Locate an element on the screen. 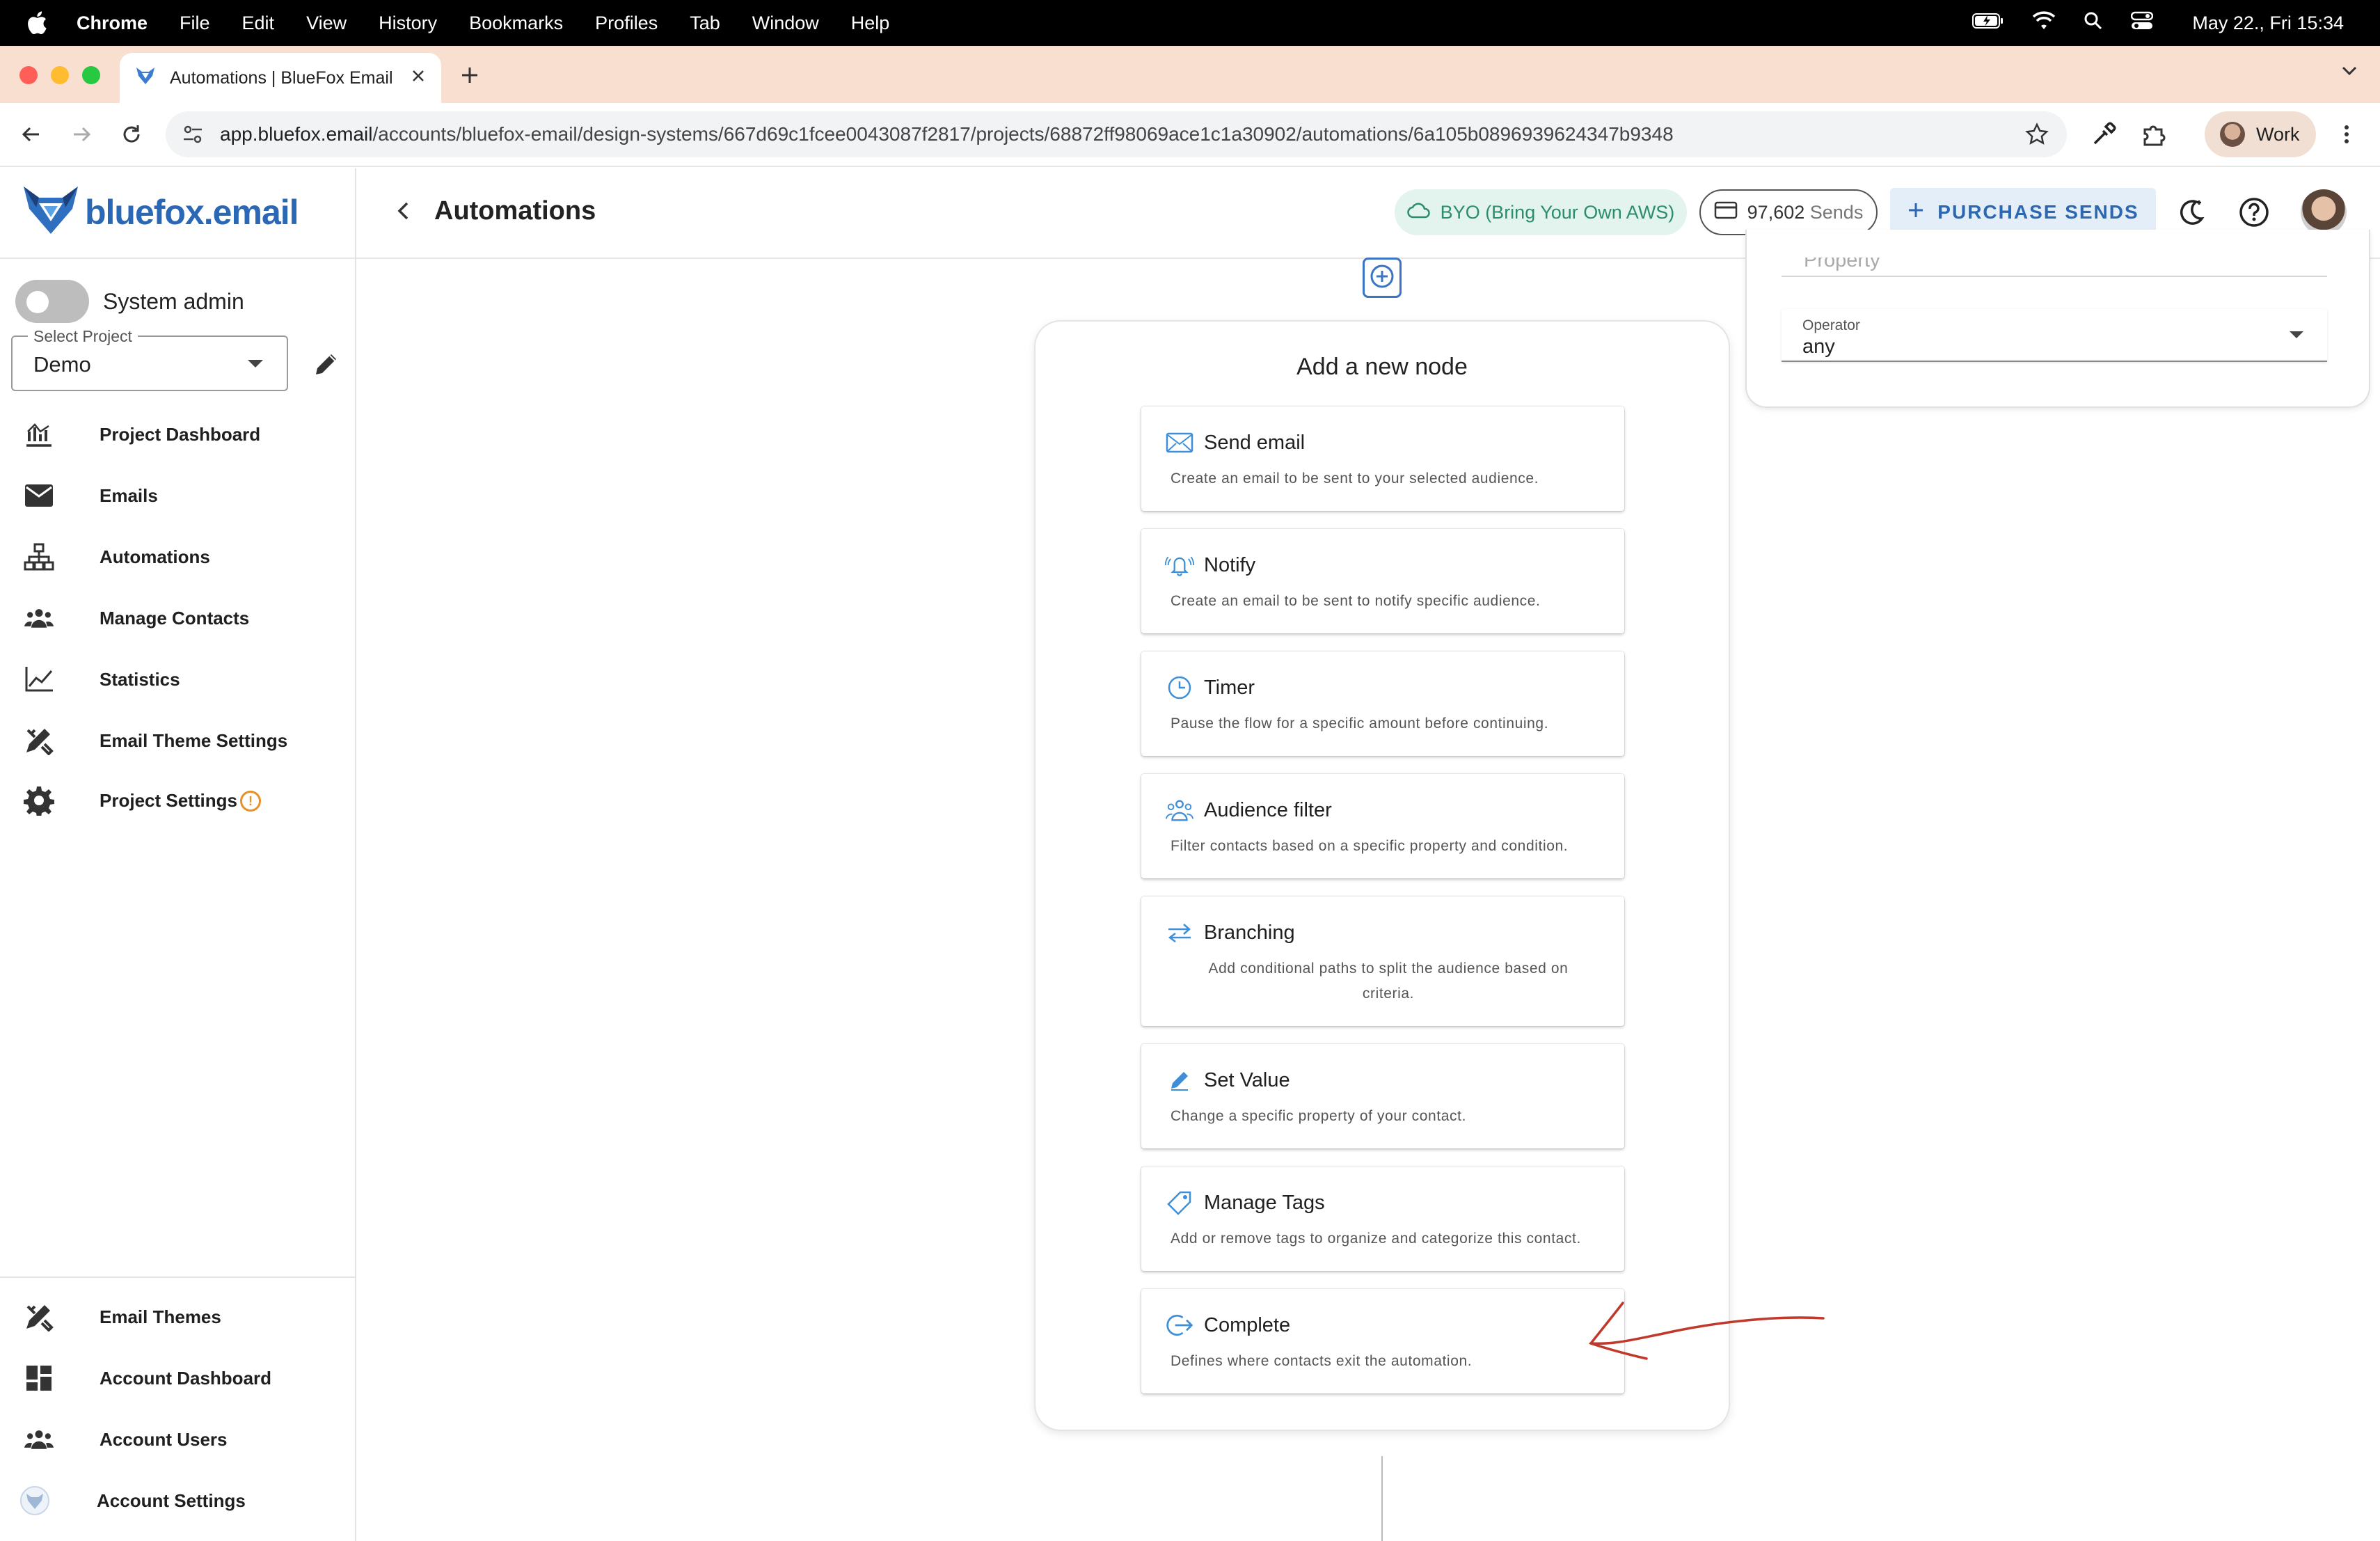  bluefox-logo: bluefox.email is located at coordinates (160, 212).